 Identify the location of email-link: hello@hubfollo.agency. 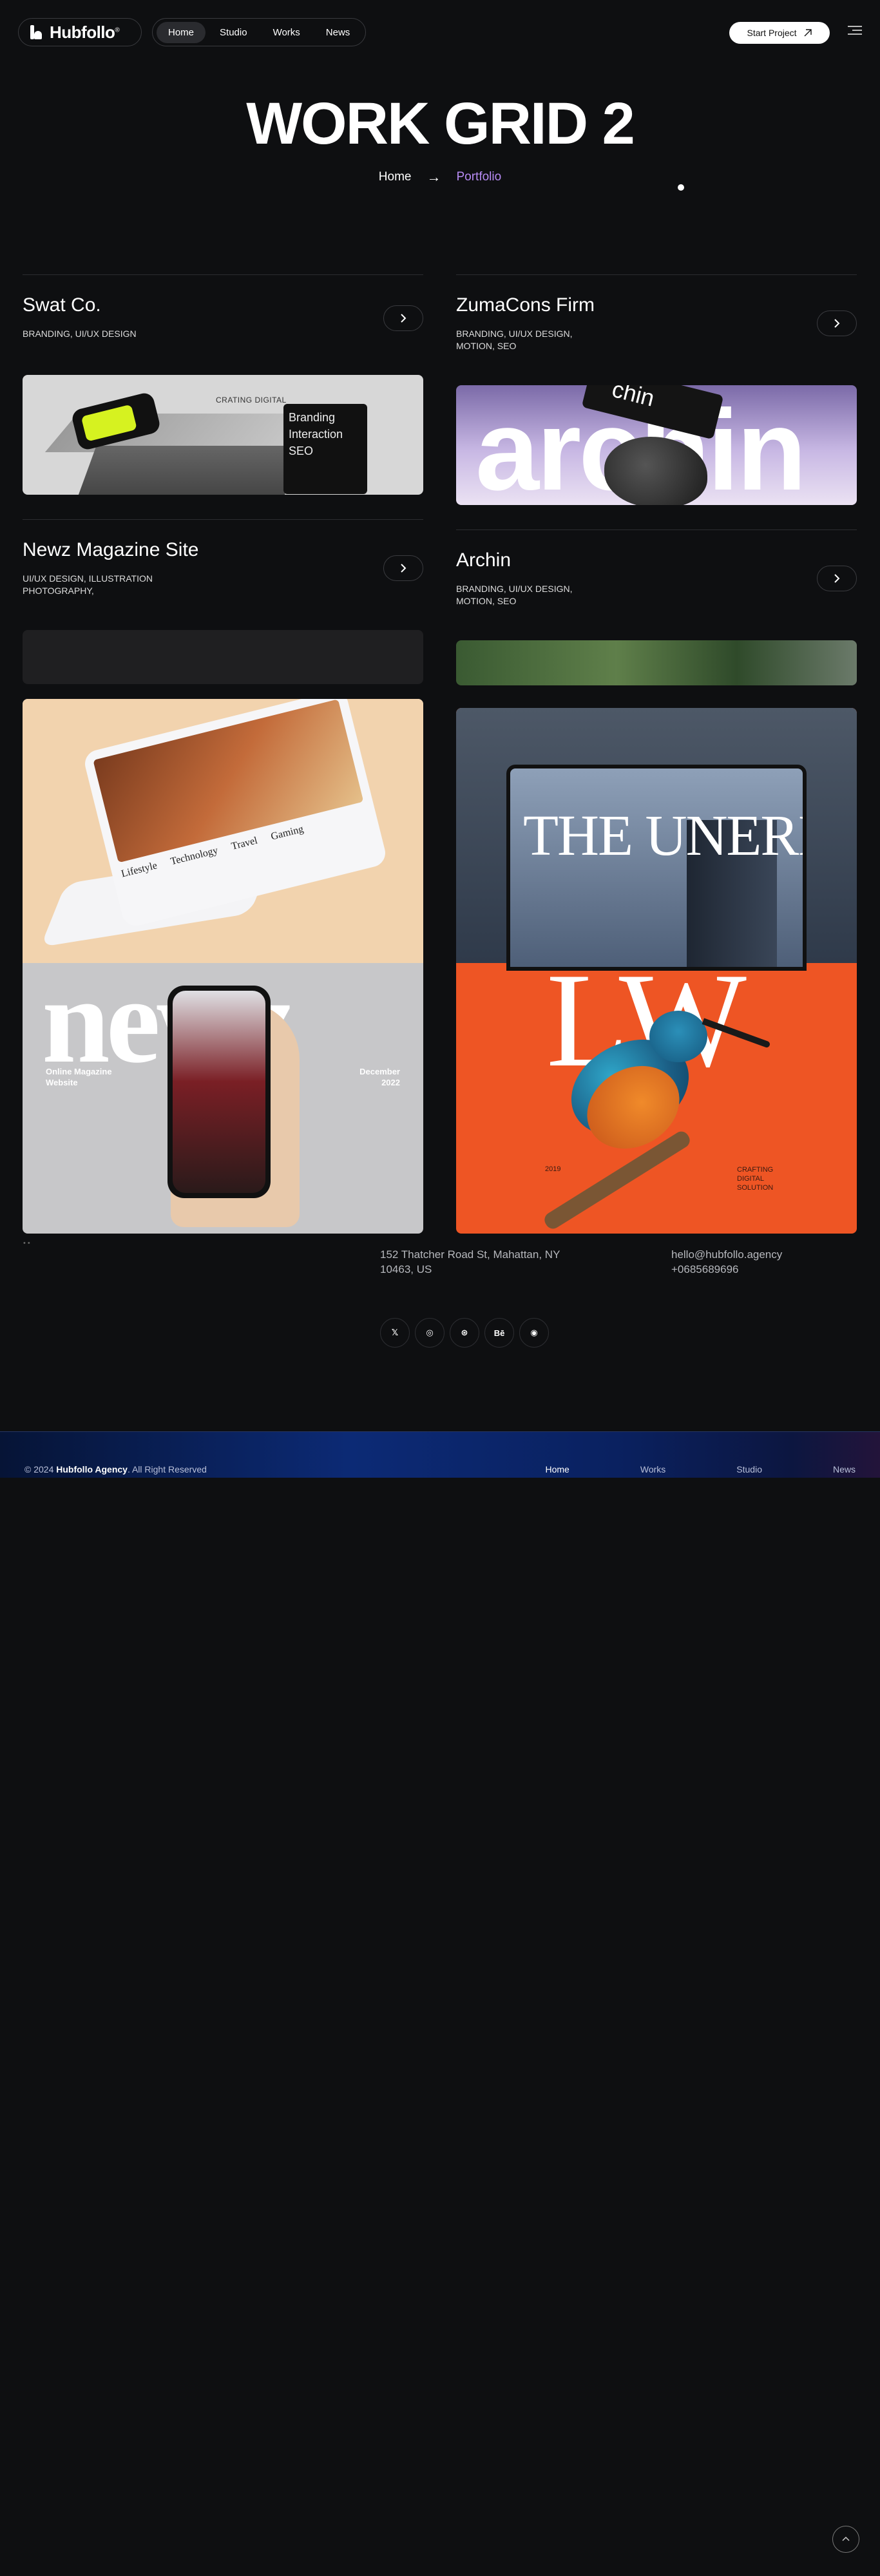
(727, 1254).